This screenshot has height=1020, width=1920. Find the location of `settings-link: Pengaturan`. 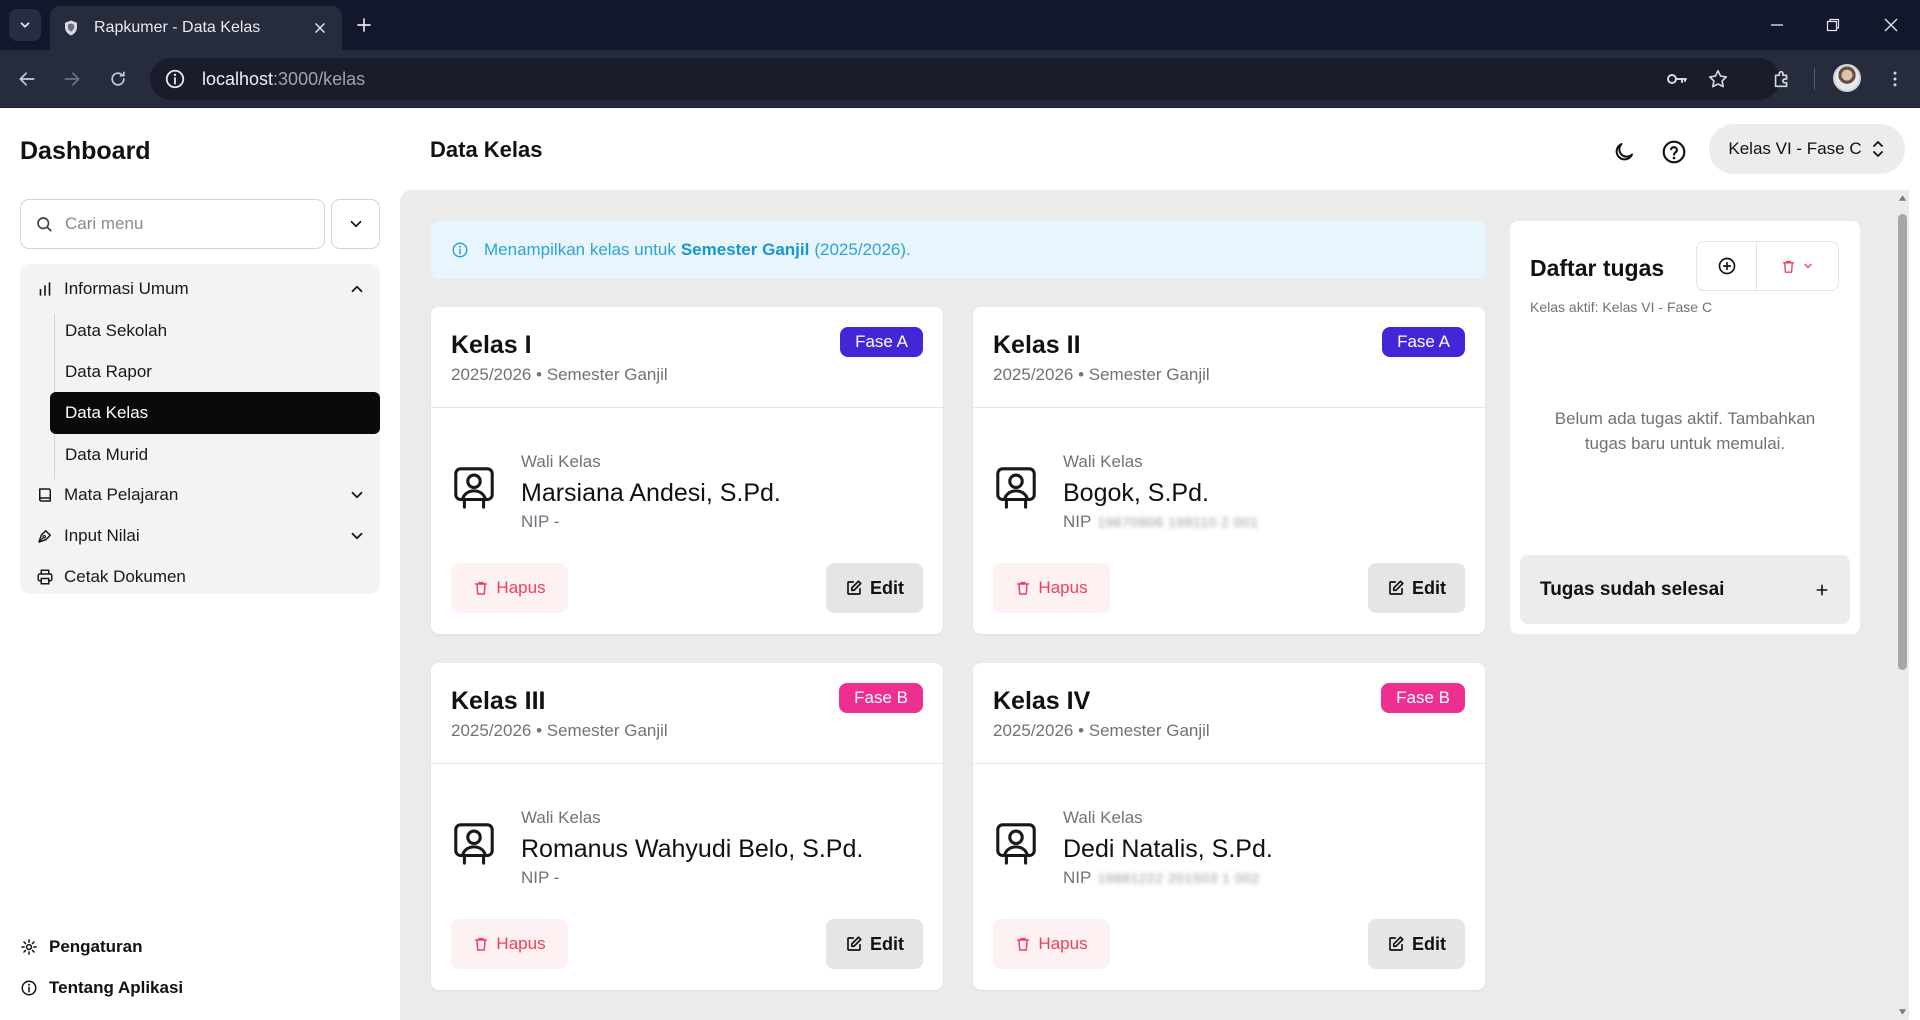

settings-link: Pengaturan is located at coordinates (81, 947).